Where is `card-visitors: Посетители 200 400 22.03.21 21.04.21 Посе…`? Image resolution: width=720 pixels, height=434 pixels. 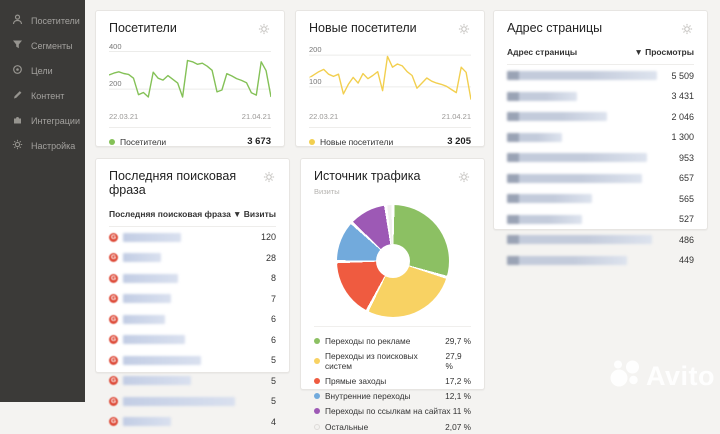
card-visitors: Посетители 200 400 22.03.21 21.04.21 Посе… is located at coordinates (190, 78).